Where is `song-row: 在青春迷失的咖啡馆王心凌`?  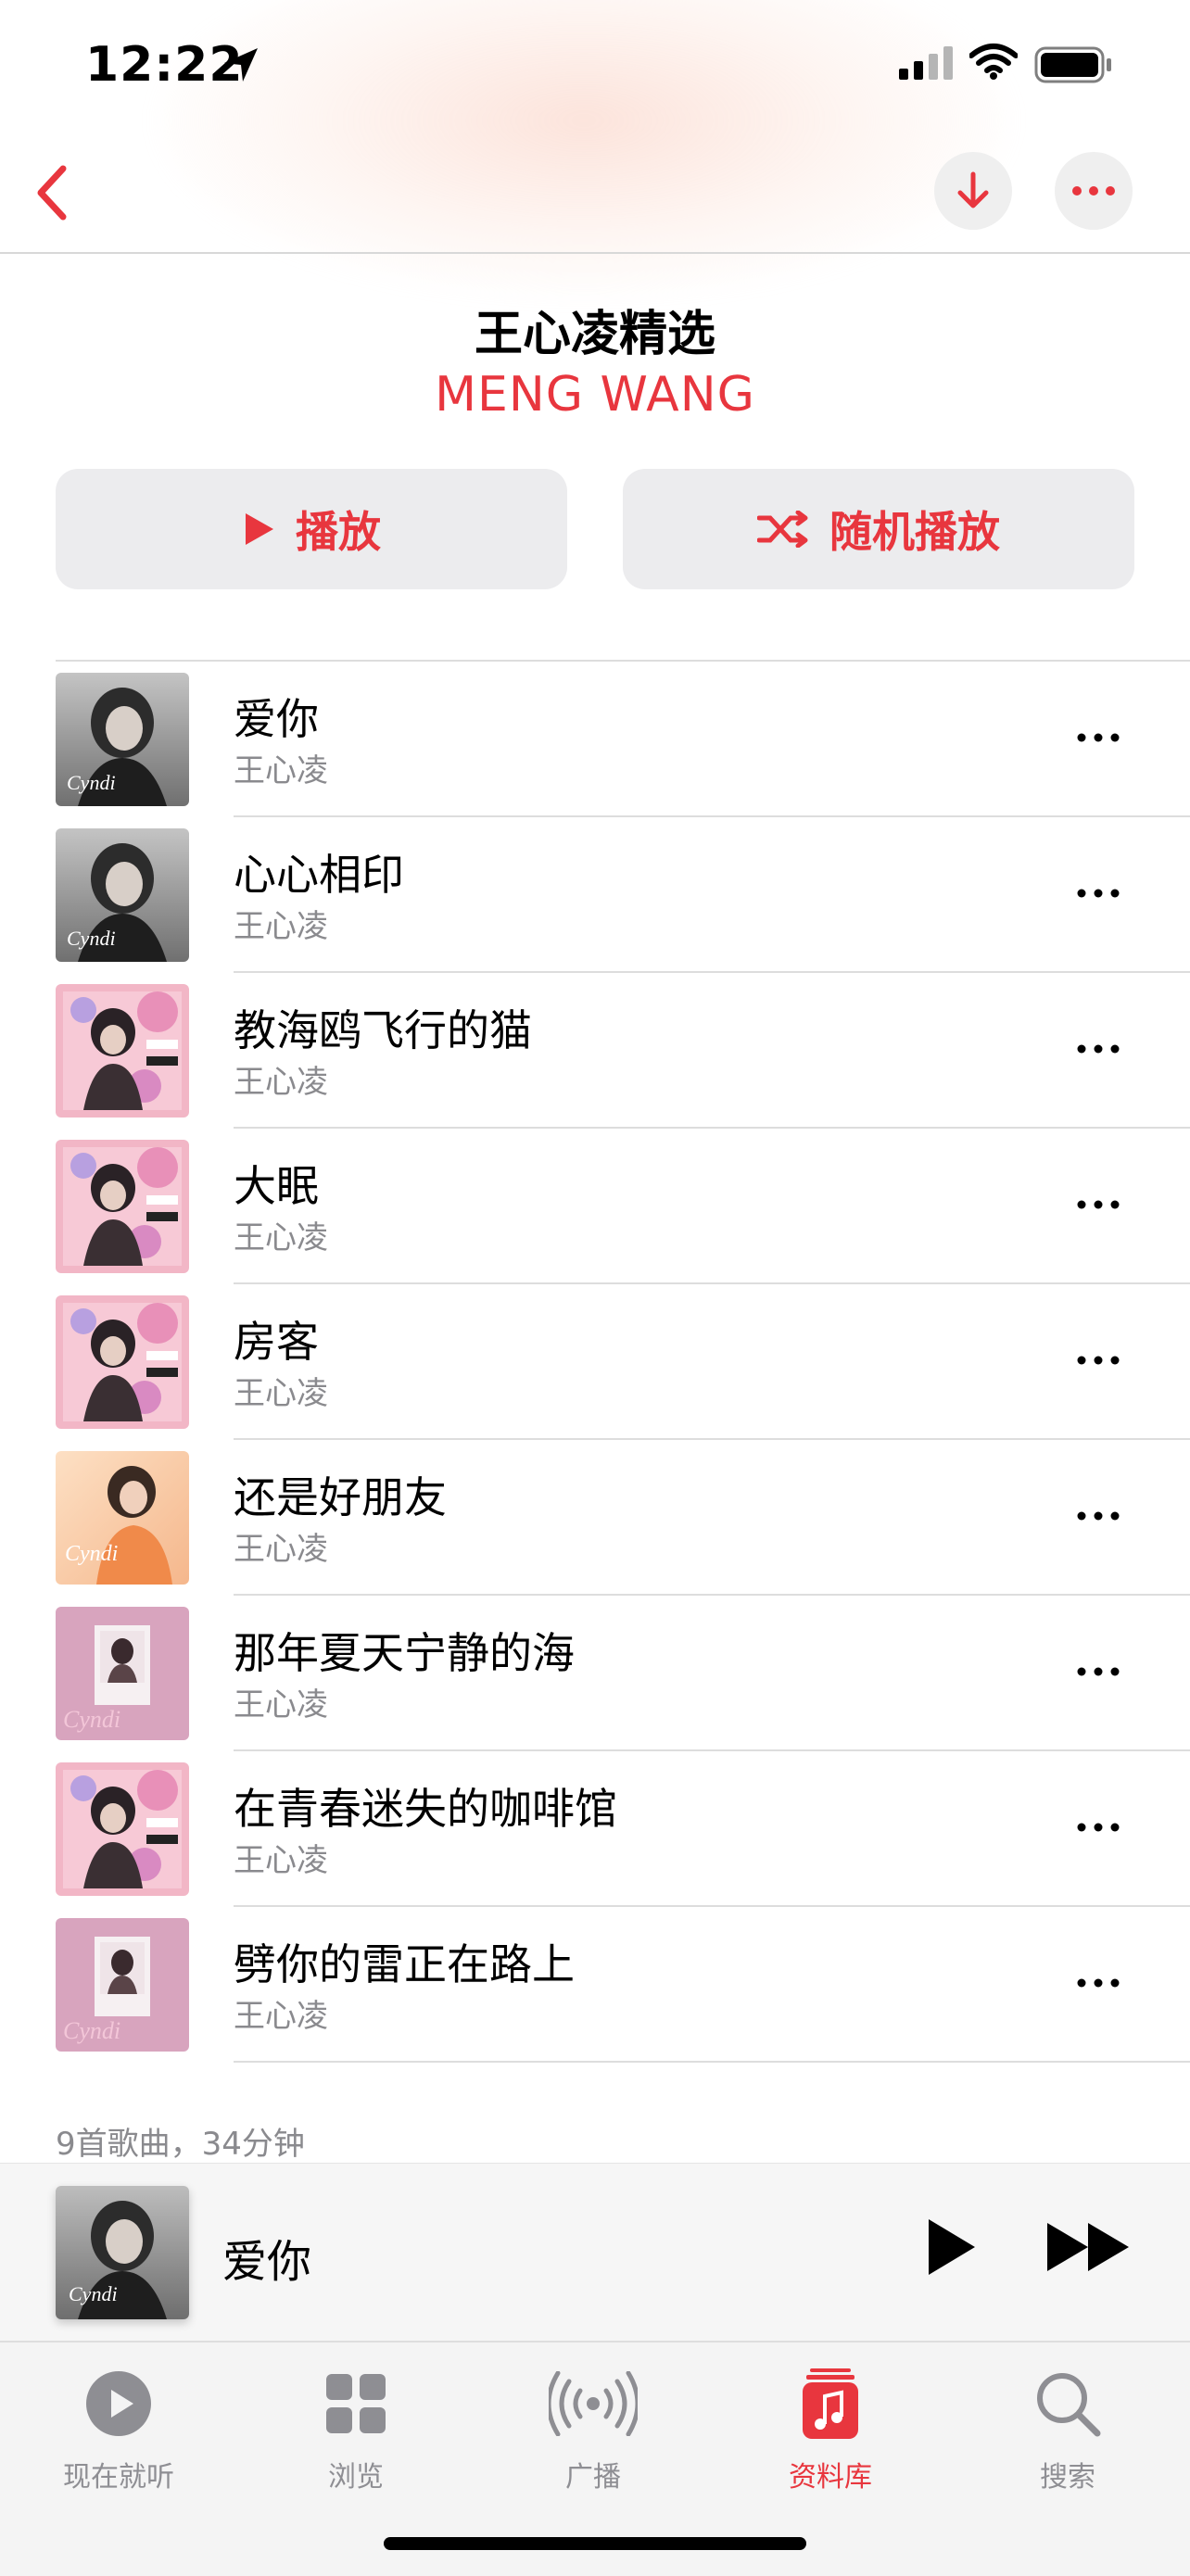
song-row: 在青春迷失的咖啡馆王心凌 is located at coordinates (595, 1829).